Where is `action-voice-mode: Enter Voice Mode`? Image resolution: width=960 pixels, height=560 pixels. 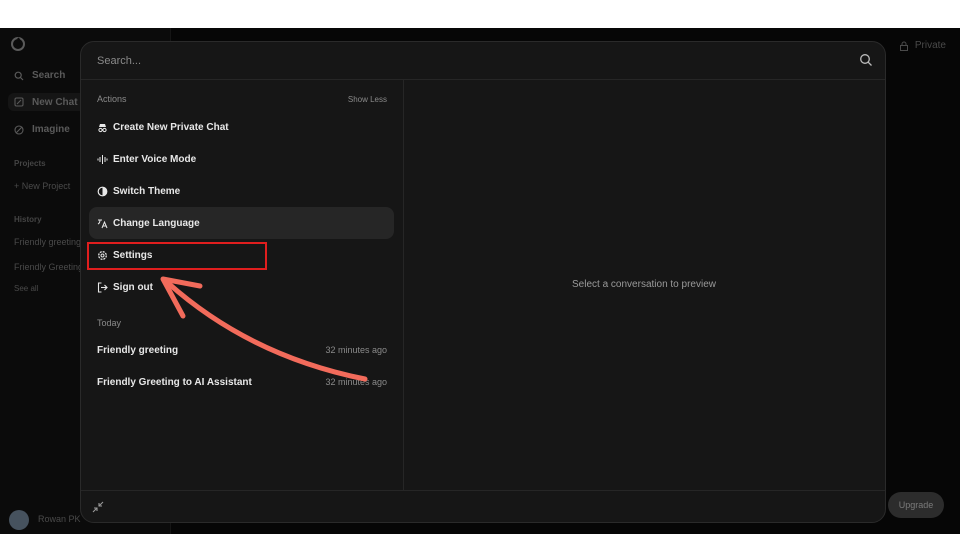 action-voice-mode: Enter Voice Mode is located at coordinates (241, 159).